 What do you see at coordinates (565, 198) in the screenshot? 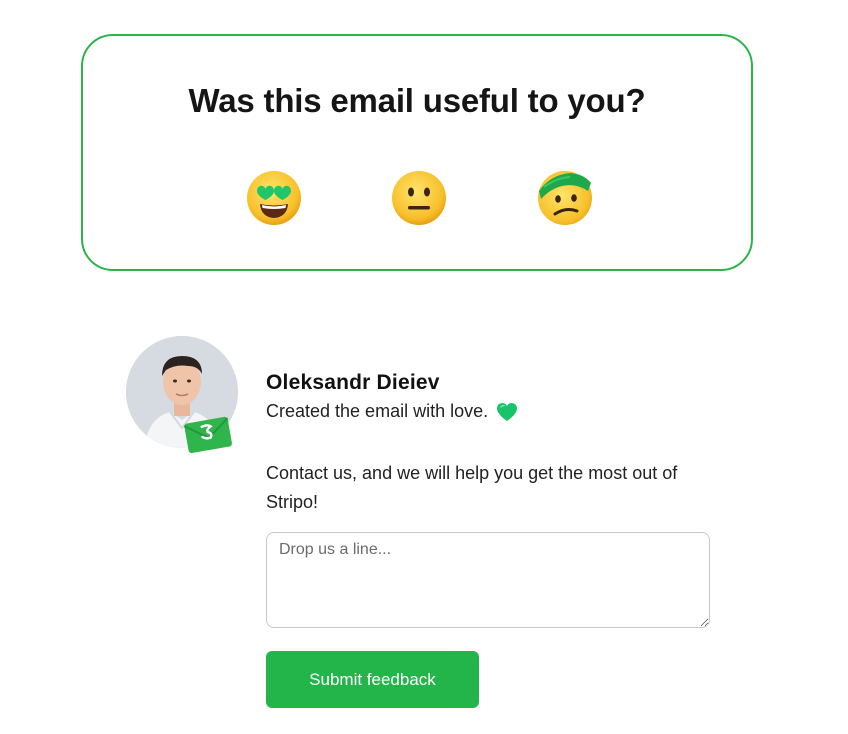
I see `bandaged-face-emoji-icon` at bounding box center [565, 198].